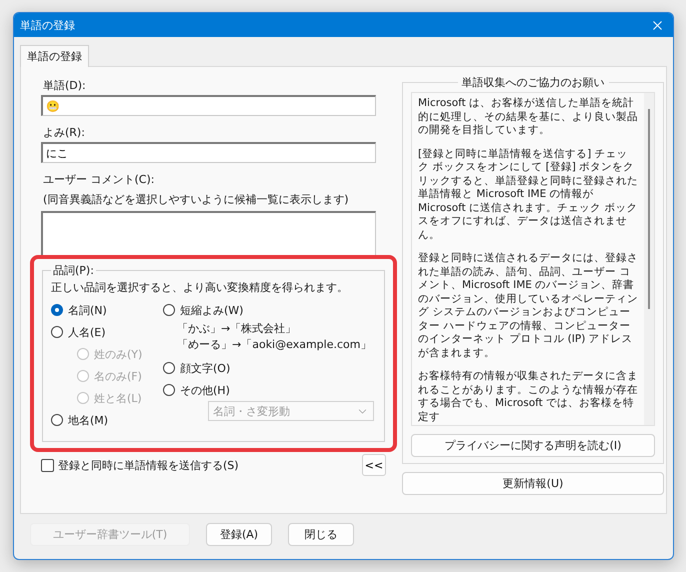 The width and height of the screenshot is (686, 572). I want to click on info-paragraph: お客様特有の情報が収集されたデータに含まれることがあります。このような情報が存在する場合でも、Microsoft では、お客様を特定す, so click(528, 397).